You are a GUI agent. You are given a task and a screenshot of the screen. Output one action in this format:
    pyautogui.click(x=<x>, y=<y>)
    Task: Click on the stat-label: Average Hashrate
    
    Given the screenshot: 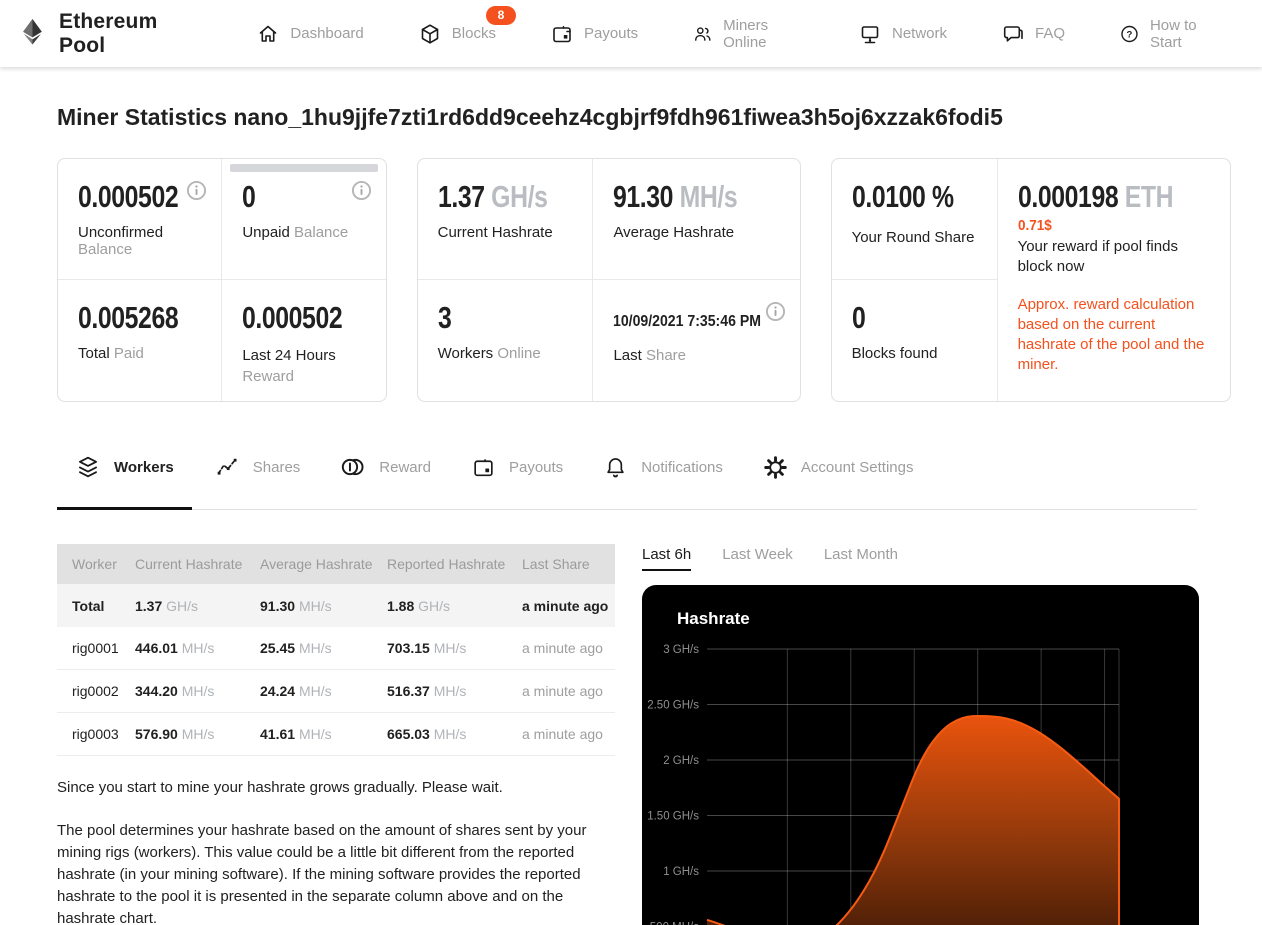 What is the action you would take?
    pyautogui.click(x=674, y=232)
    